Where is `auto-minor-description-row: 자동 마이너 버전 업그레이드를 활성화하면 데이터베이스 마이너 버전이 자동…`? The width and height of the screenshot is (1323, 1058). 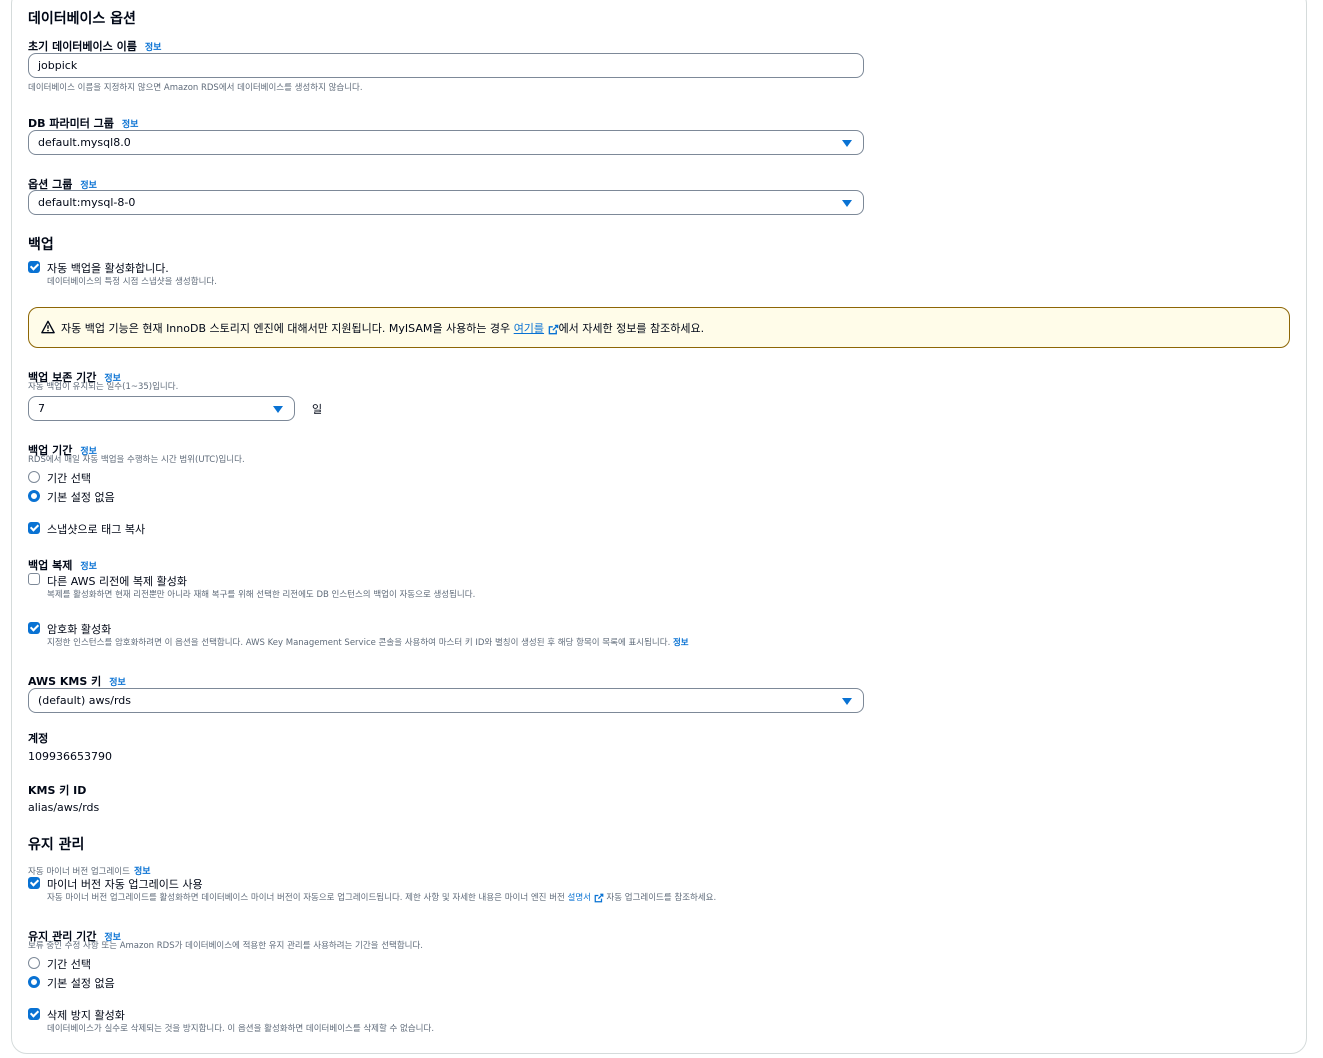 auto-minor-description-row: 자동 마이너 버전 업그레이드를 활성화하면 데이터베이스 마이너 버전이 자동… is located at coordinates (381, 897).